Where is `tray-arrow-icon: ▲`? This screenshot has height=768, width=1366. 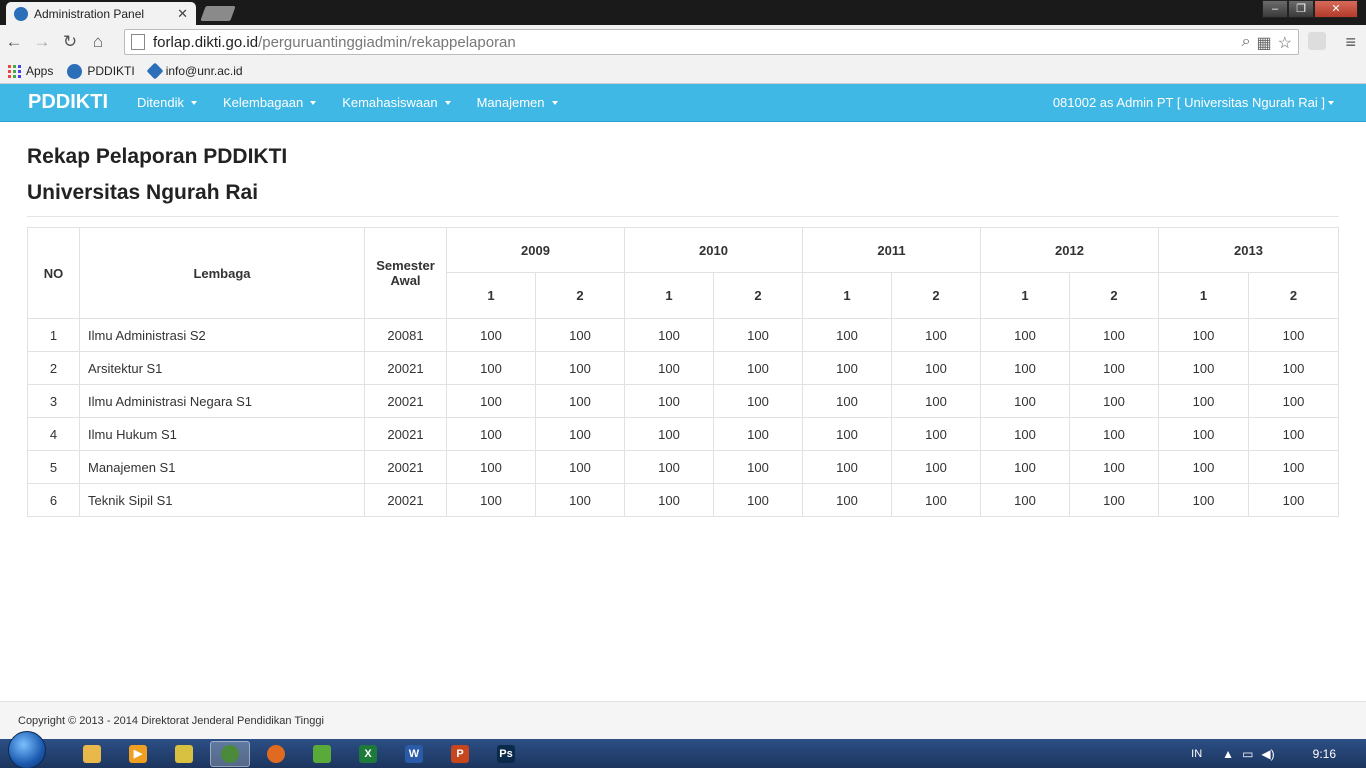 tray-arrow-icon: ▲ is located at coordinates (1228, 754).